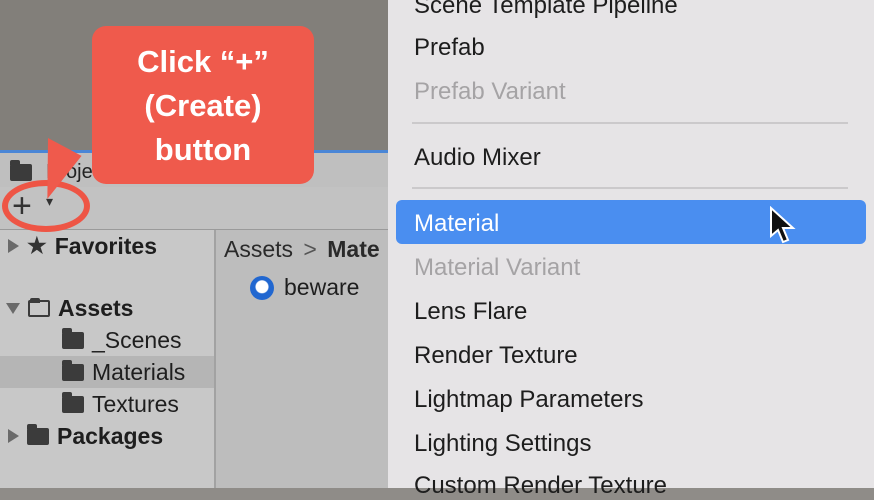  I want to click on callout-line: Click “+”, so click(203, 61).